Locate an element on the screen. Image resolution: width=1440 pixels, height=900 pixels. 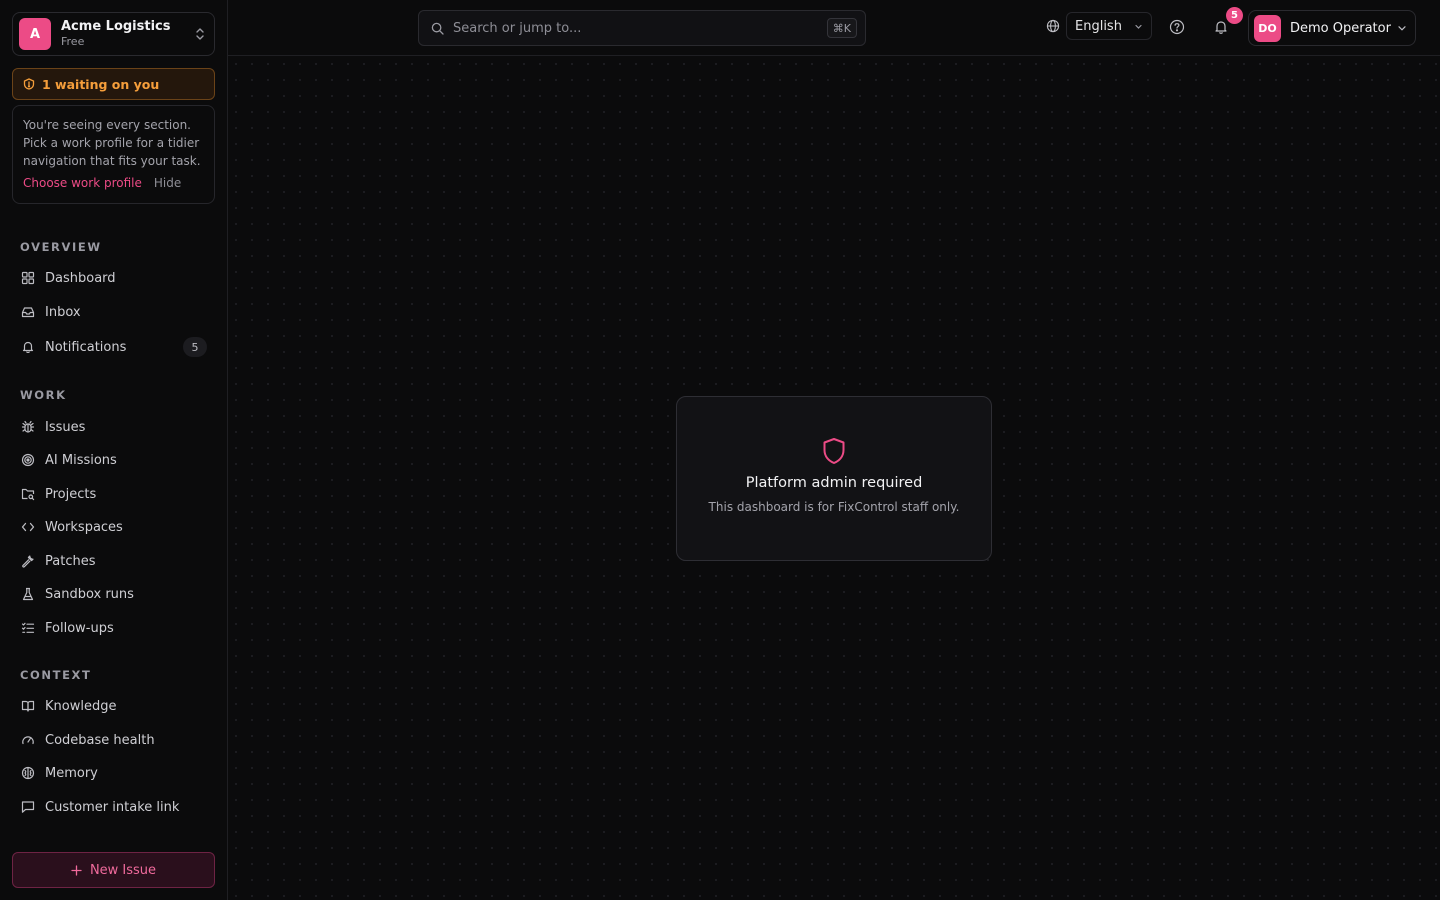
sidebar-item-label: Inbox is located at coordinates (63, 312).